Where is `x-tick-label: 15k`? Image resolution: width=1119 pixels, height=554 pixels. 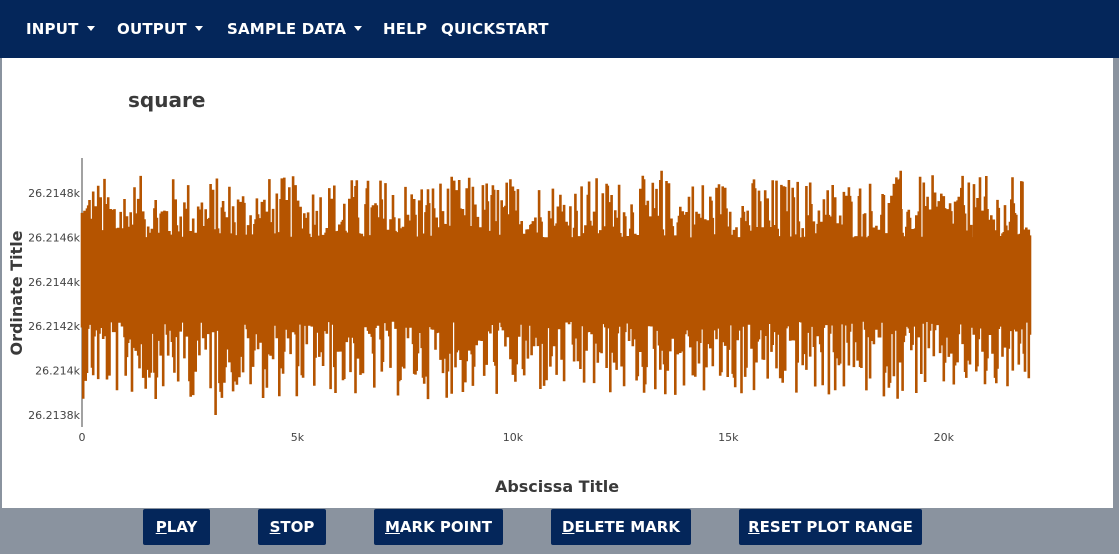 x-tick-label: 15k is located at coordinates (728, 437).